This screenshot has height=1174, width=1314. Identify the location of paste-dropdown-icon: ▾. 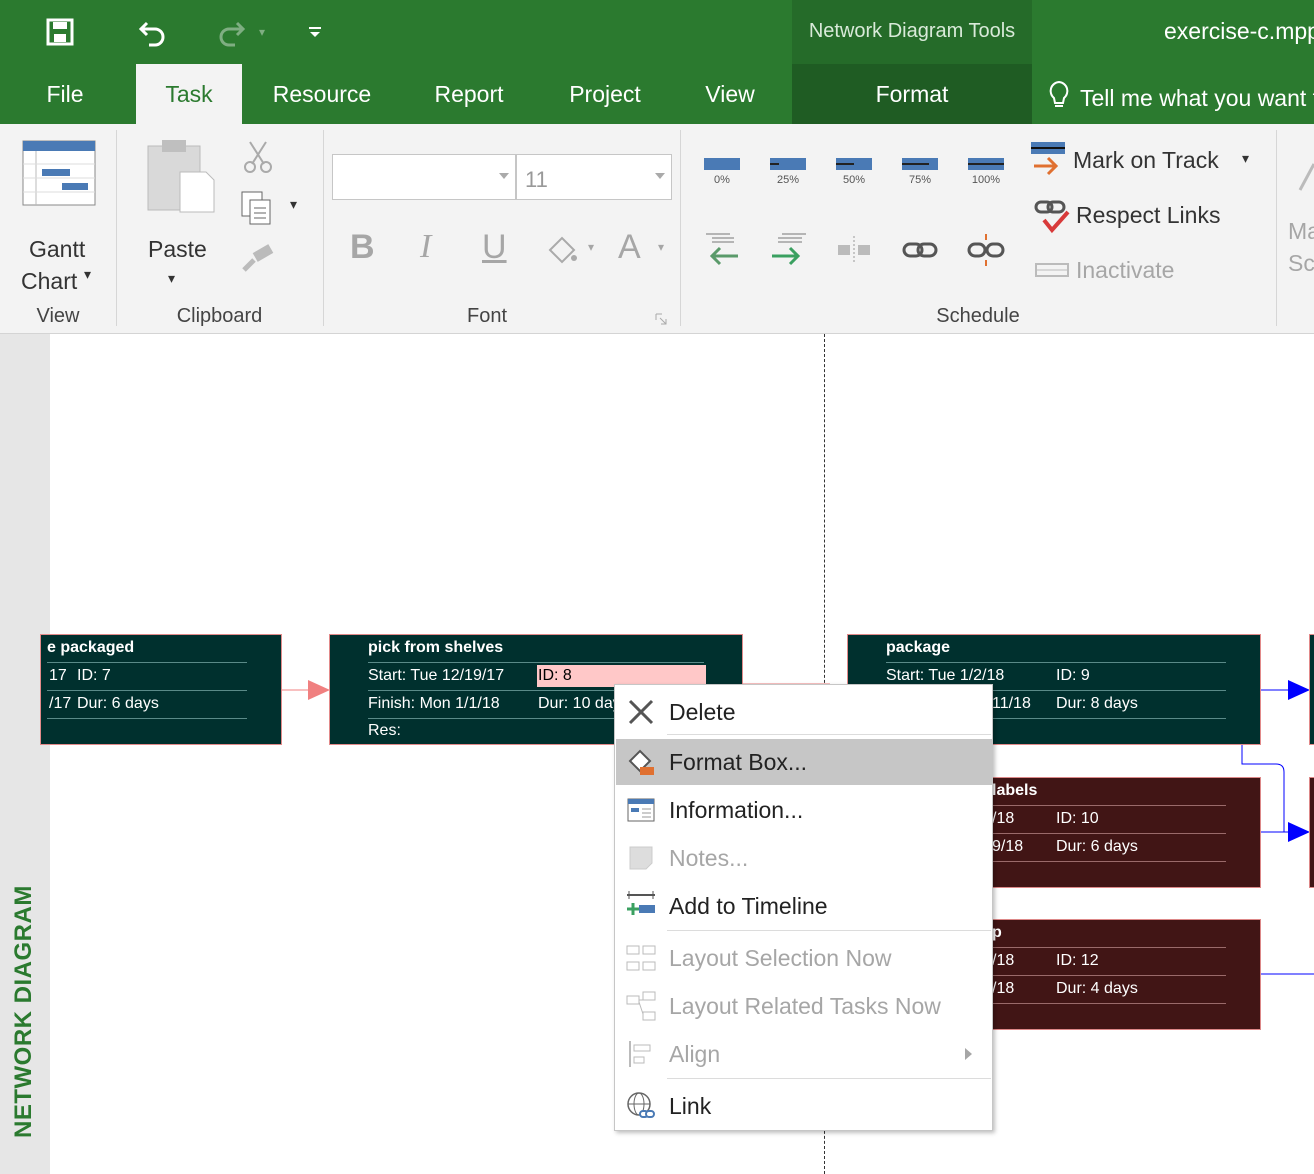
(171, 278).